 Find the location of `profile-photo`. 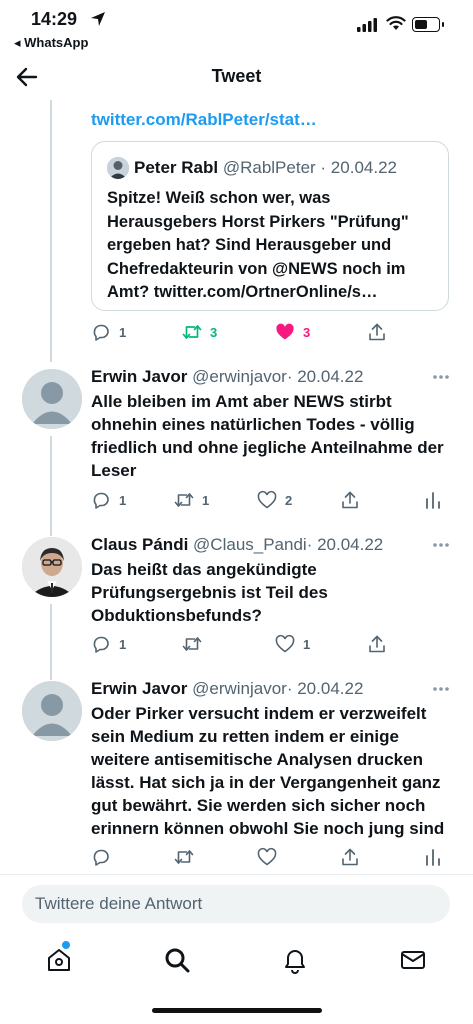

profile-photo is located at coordinates (52, 567).